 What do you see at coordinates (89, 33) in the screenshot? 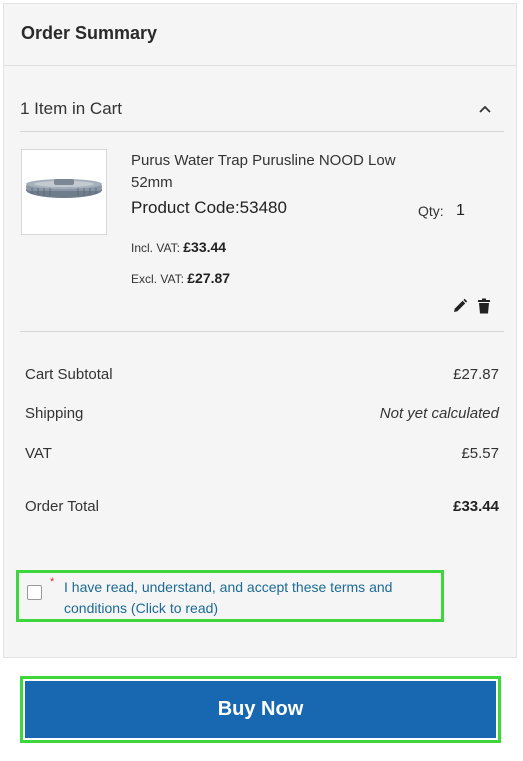
I see `order-summary-title: Order Summary` at bounding box center [89, 33].